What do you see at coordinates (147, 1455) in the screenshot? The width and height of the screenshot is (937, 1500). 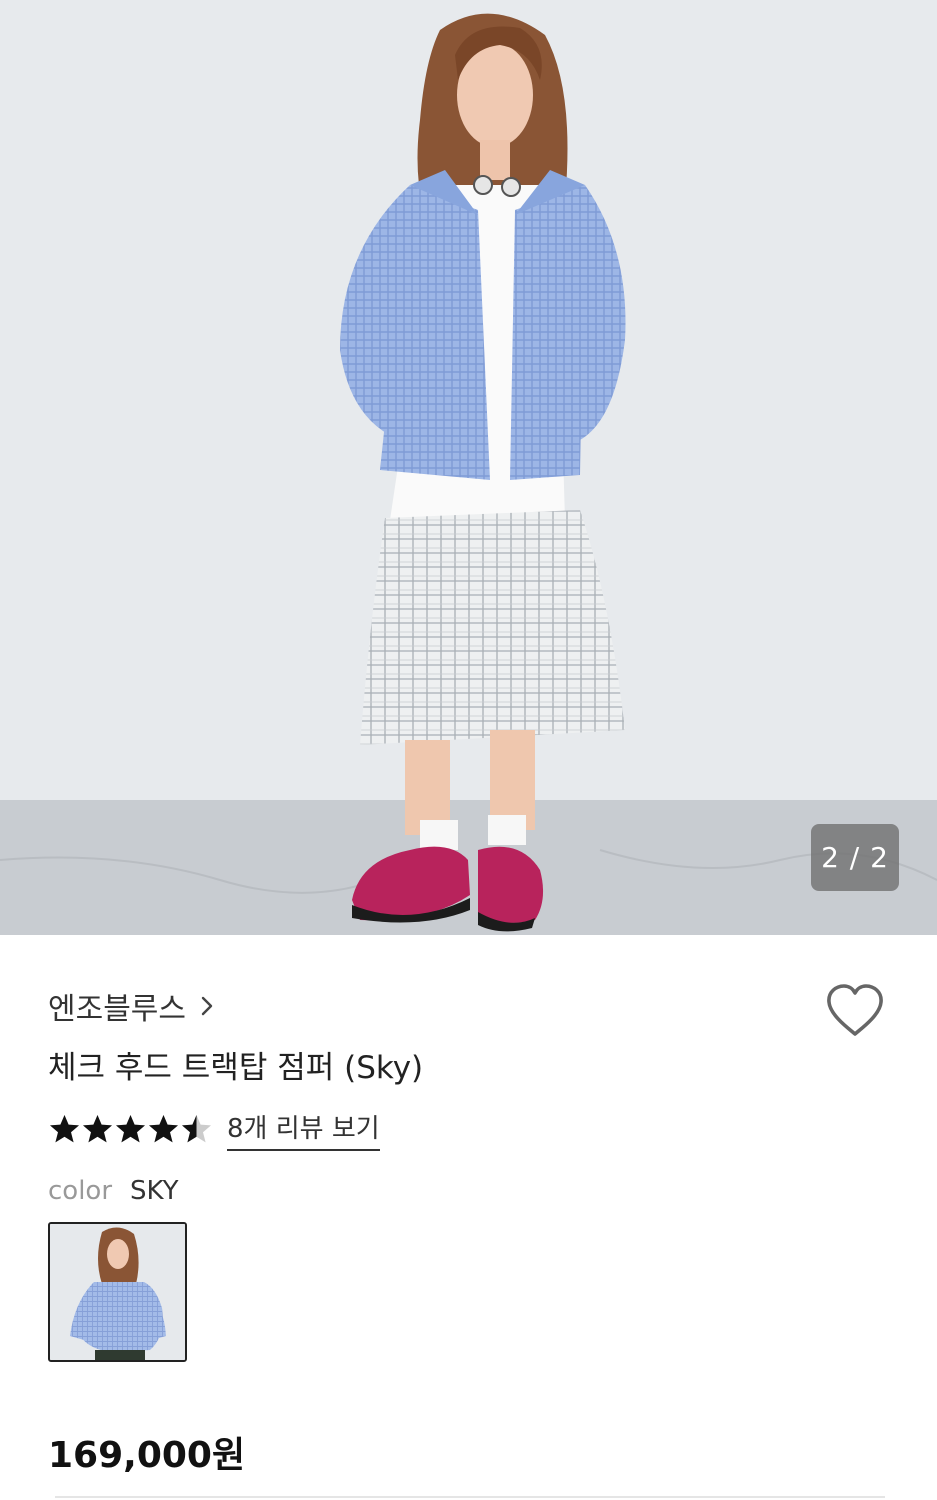 I see `product-price: 169,000원` at bounding box center [147, 1455].